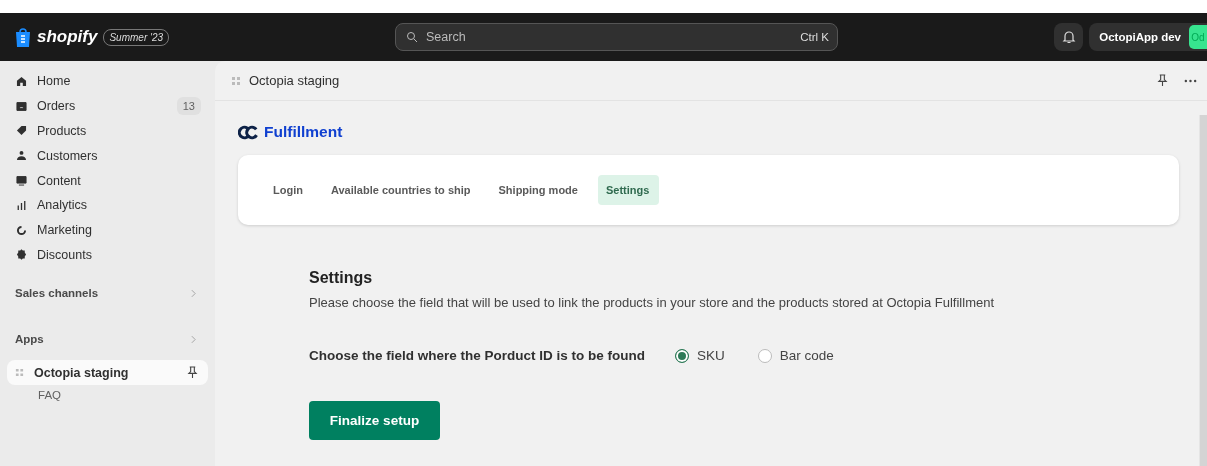  Describe the element at coordinates (21, 81) in the screenshot. I see `home-icon` at that location.